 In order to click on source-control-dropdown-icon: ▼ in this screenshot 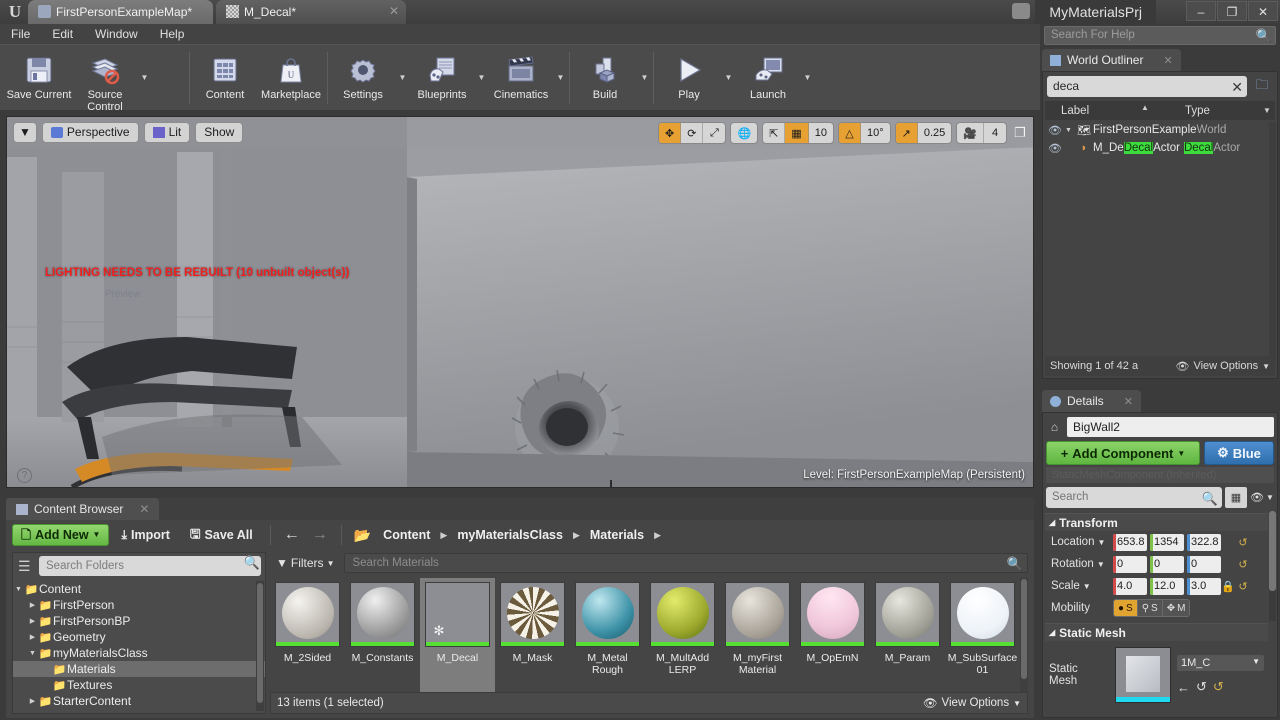, I will do `click(144, 77)`.